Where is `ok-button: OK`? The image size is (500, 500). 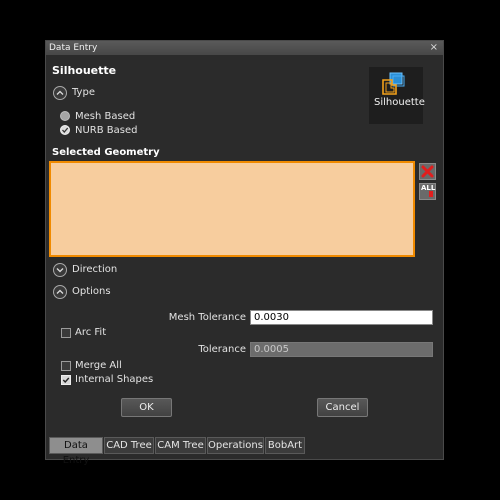 ok-button: OK is located at coordinates (146, 407).